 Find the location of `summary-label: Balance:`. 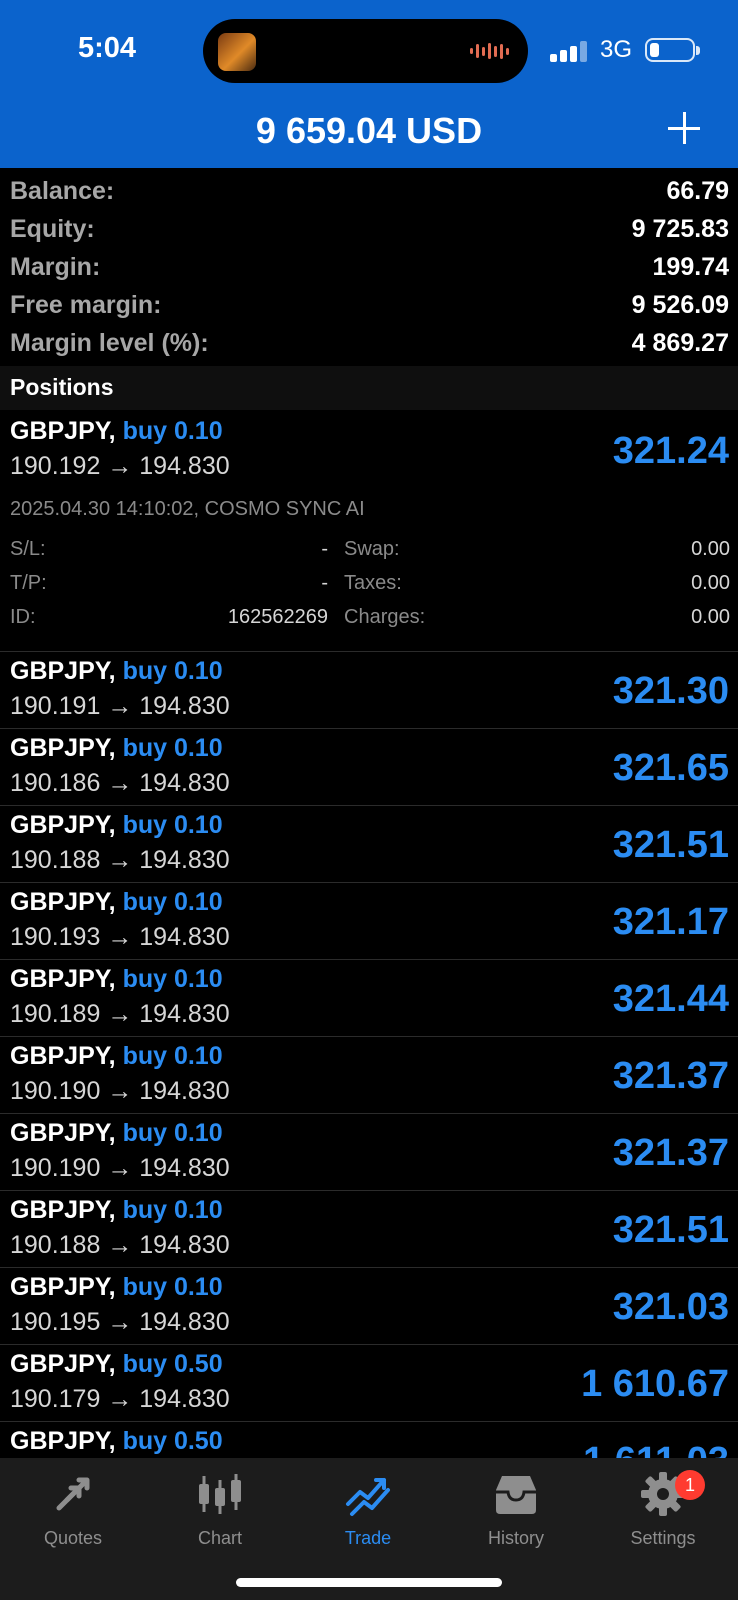

summary-label: Balance: is located at coordinates (62, 190).